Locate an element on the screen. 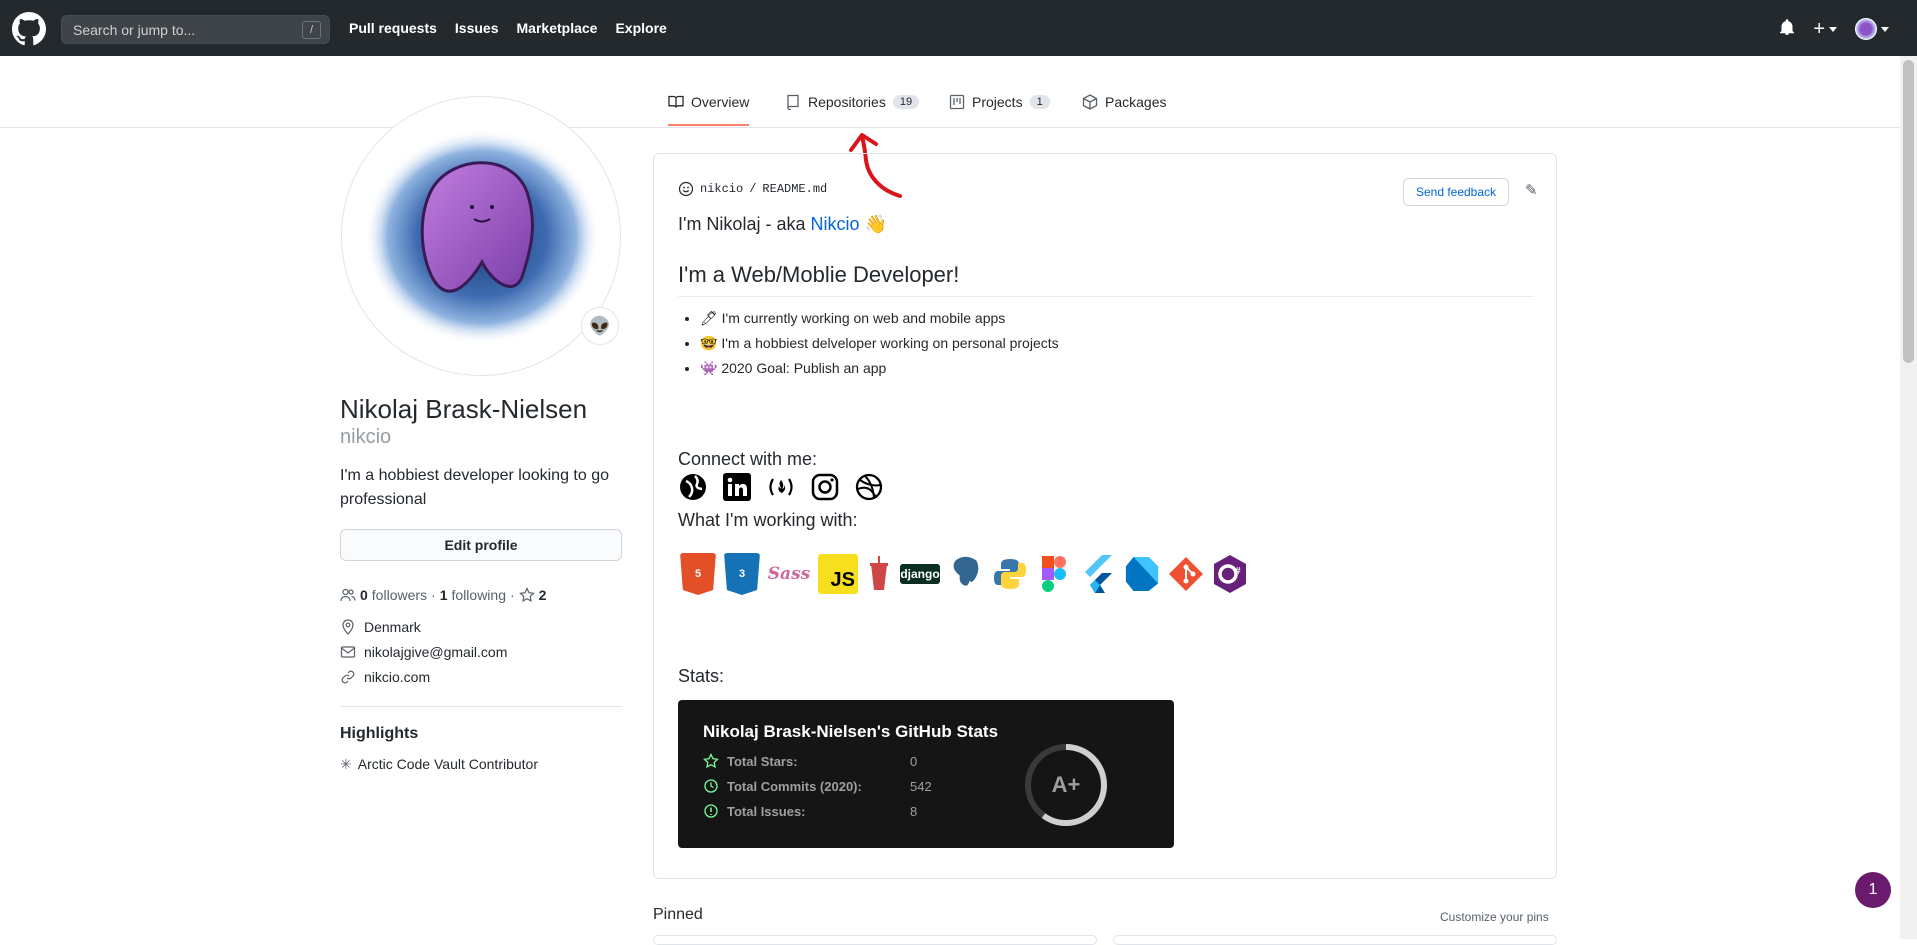 This screenshot has width=1917, height=945. pencil-icon: ✎ is located at coordinates (1531, 190).